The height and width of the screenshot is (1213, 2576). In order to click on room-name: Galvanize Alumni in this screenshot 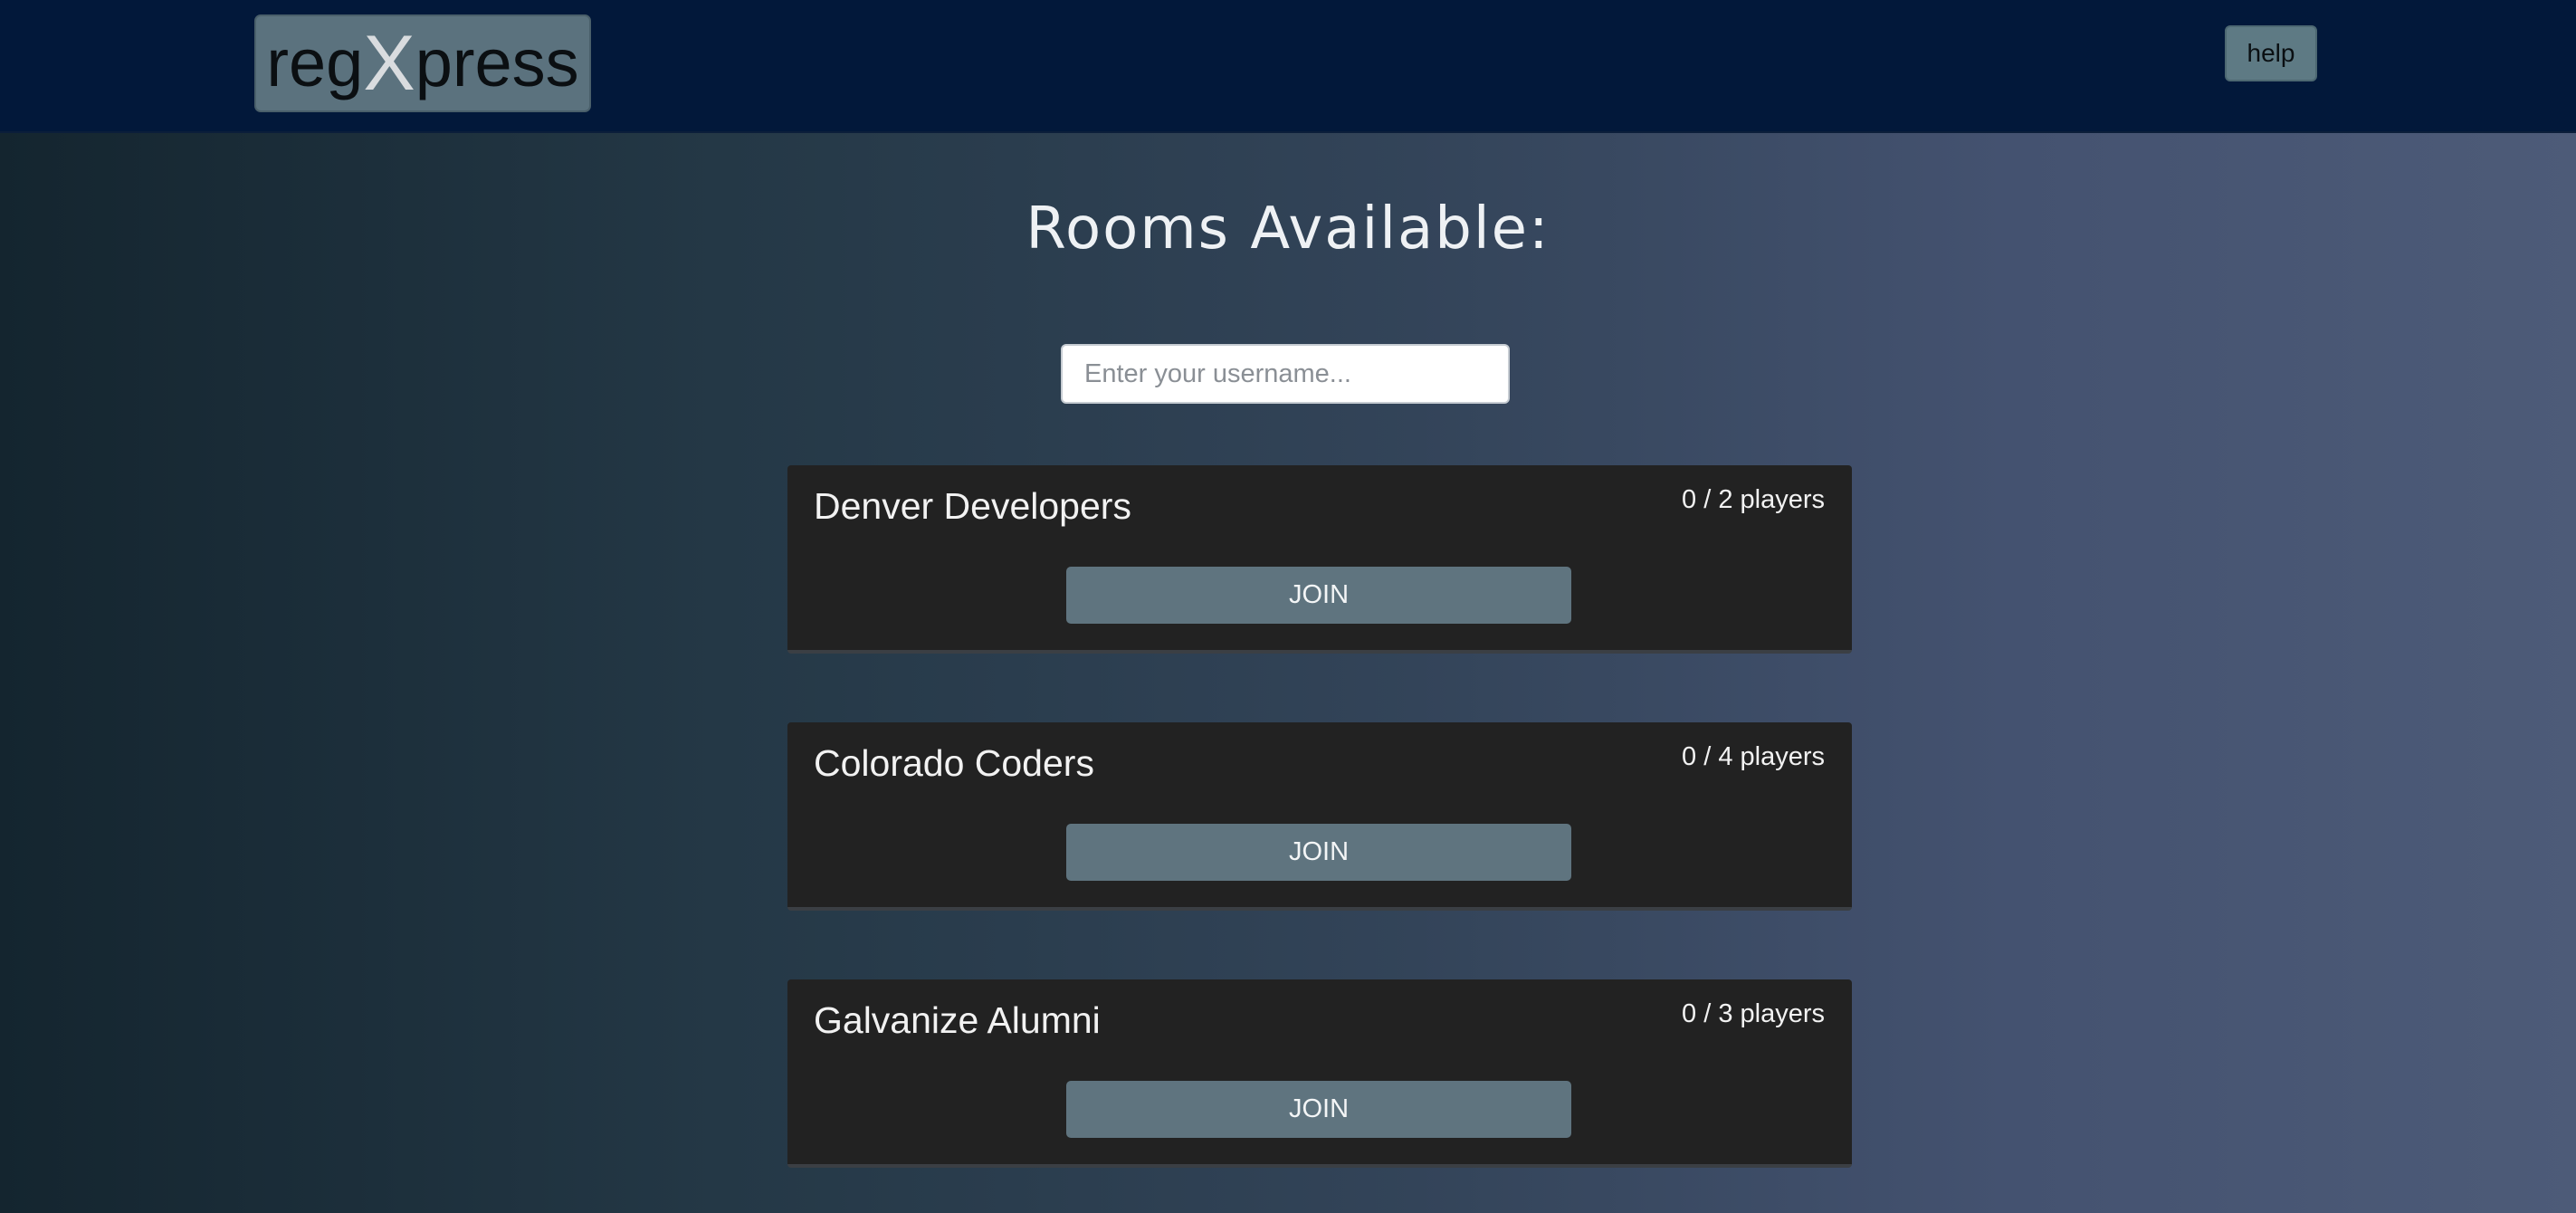, I will do `click(957, 1020)`.